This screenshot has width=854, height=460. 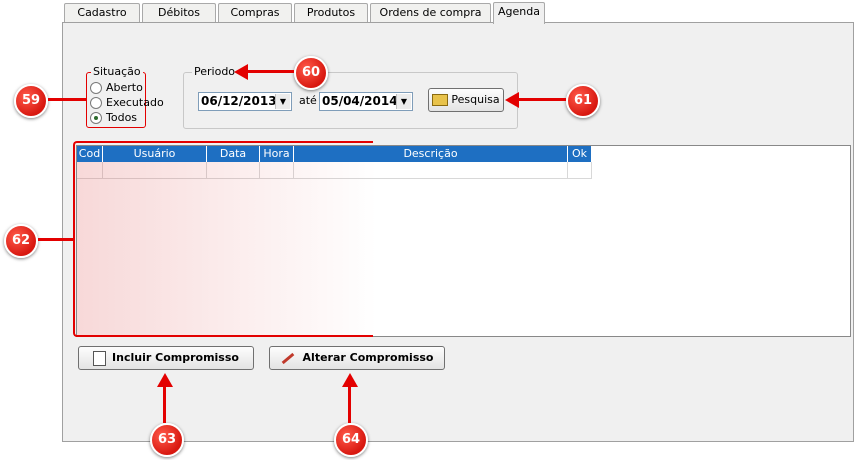 What do you see at coordinates (351, 440) in the screenshot?
I see `callout-64: 64` at bounding box center [351, 440].